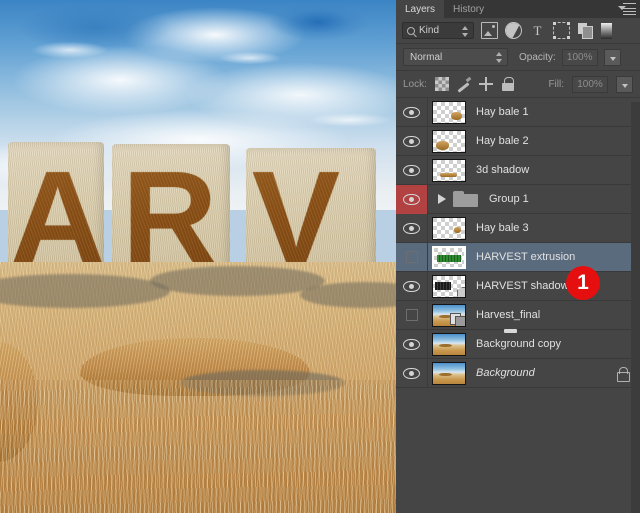  I want to click on filter-shape-layers-icon, so click(561, 30).